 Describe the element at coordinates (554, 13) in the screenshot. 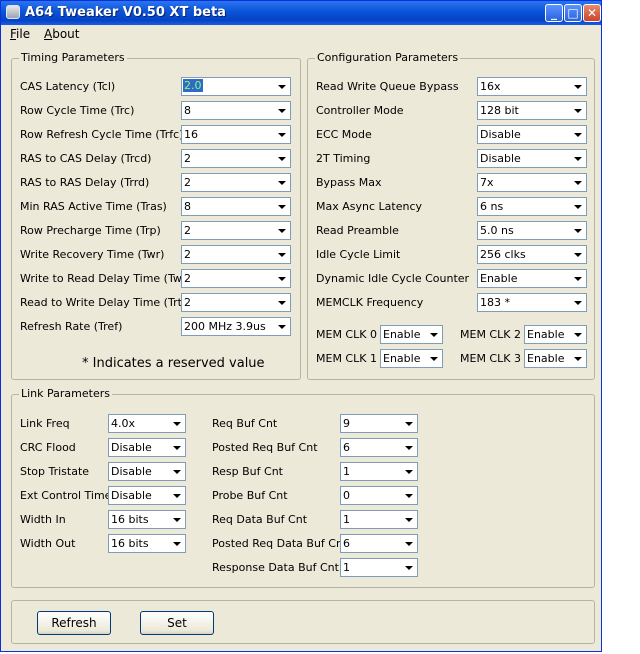

I see `minimize-button: _` at that location.